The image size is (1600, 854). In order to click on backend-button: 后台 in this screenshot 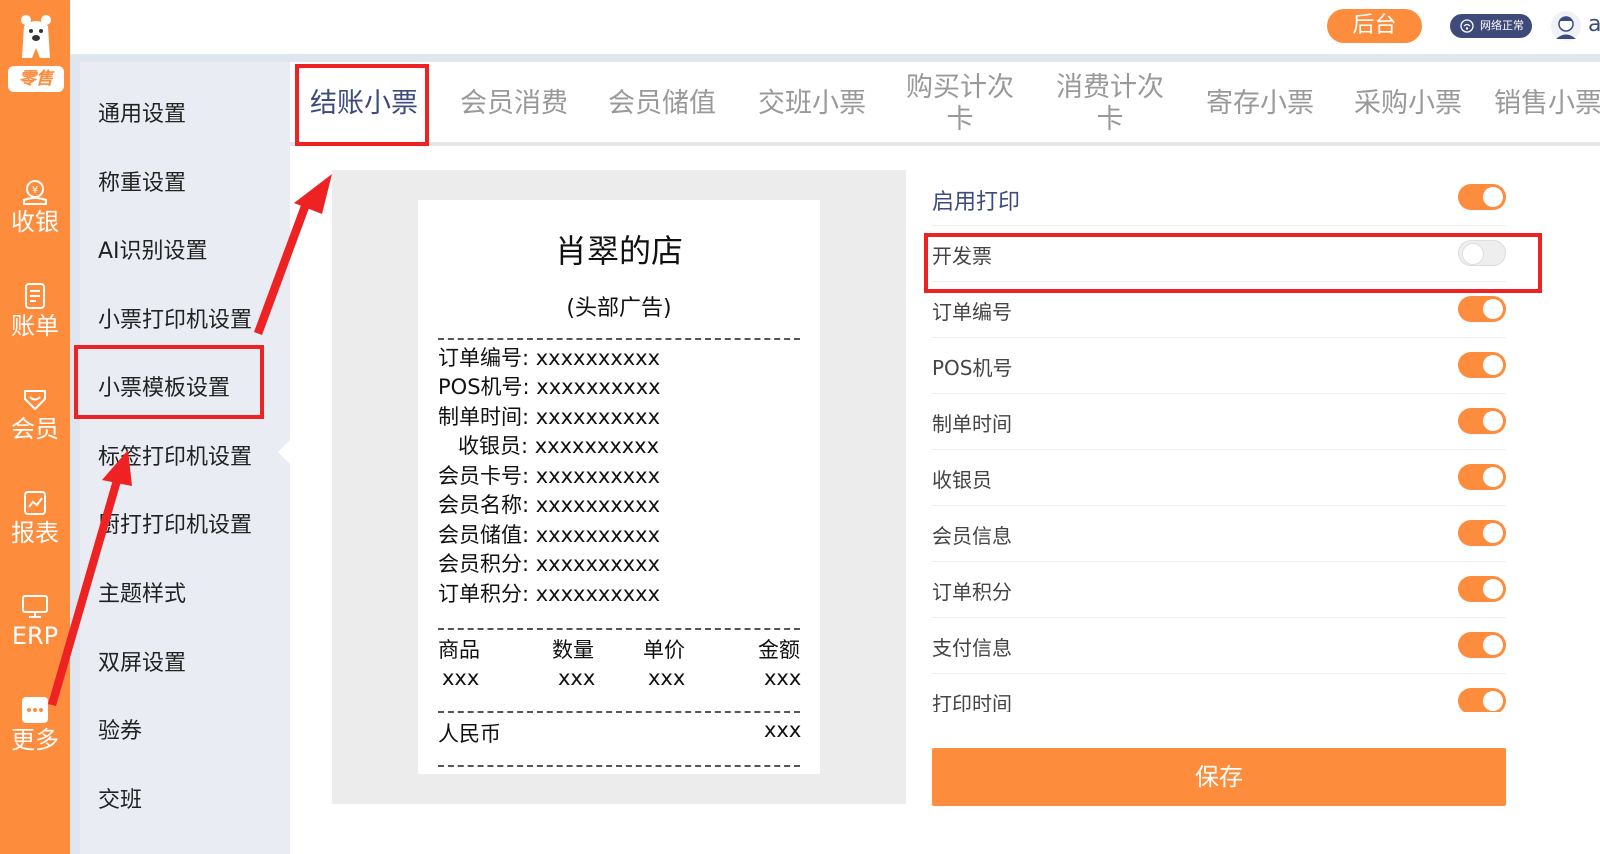, I will do `click(1374, 26)`.